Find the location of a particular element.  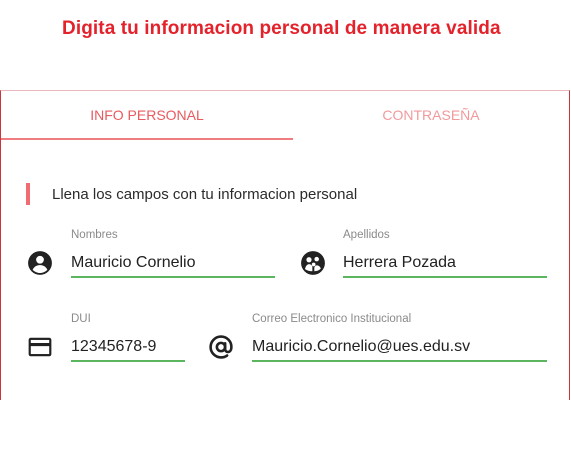

apellidos-label: Apellidos is located at coordinates (366, 235).